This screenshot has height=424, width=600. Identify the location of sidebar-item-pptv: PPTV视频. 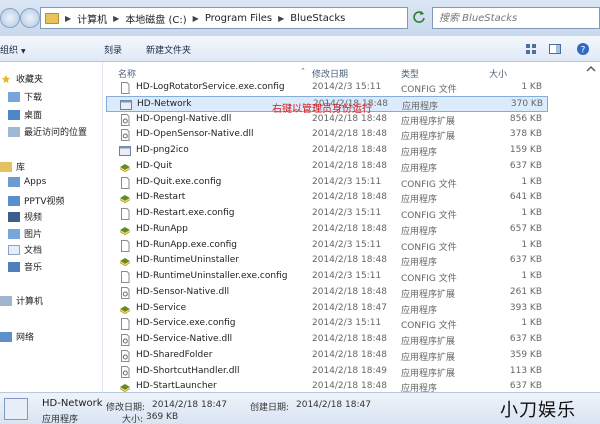
(36, 200).